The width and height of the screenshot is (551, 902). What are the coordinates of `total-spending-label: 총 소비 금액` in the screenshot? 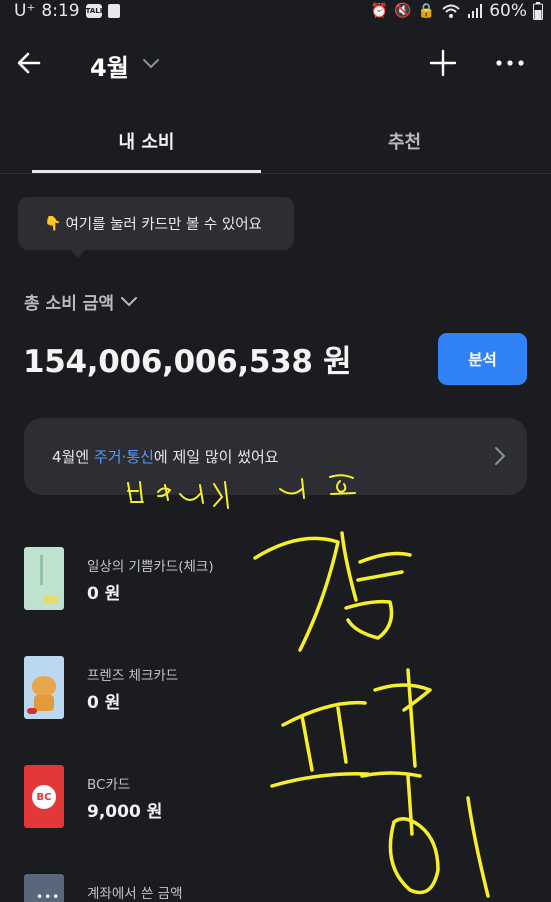 It's located at (69, 301).